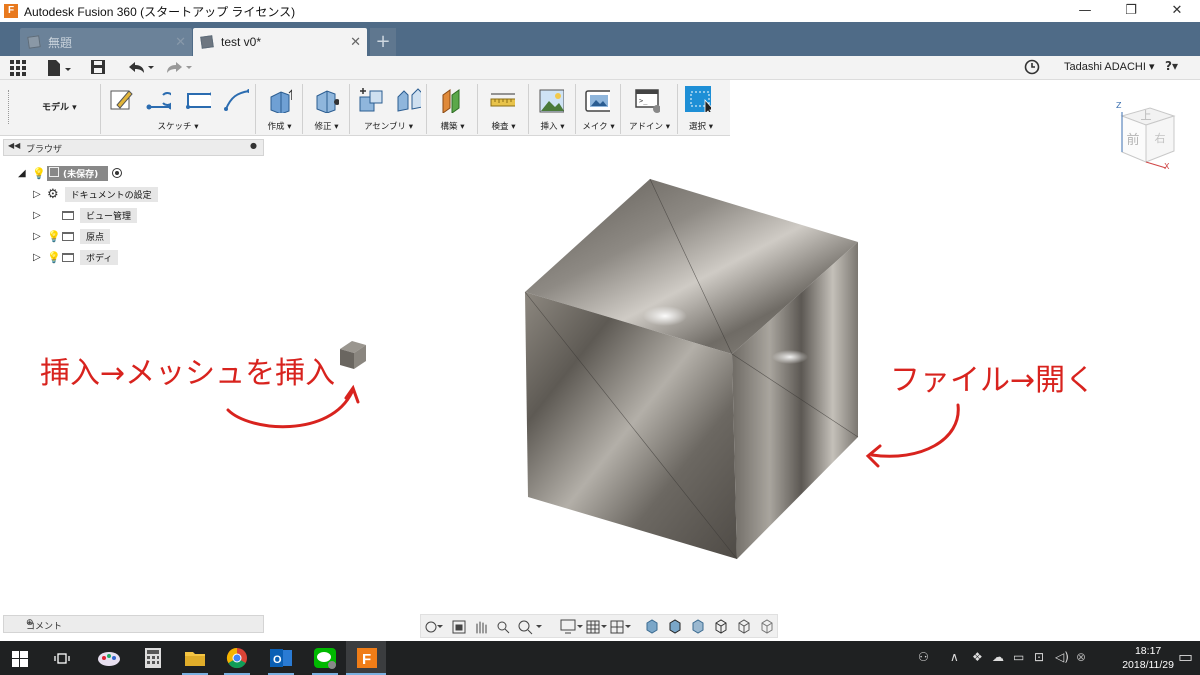  What do you see at coordinates (998, 657) in the screenshot?
I see `onedrive-cloud-icon: ☁` at bounding box center [998, 657].